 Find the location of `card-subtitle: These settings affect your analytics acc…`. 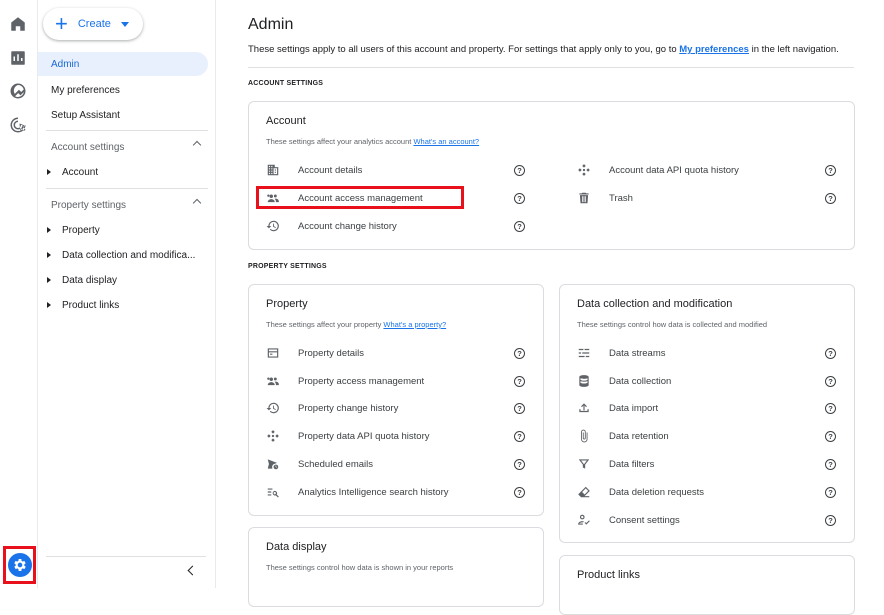

card-subtitle: These settings affect your analytics acc… is located at coordinates (372, 141).